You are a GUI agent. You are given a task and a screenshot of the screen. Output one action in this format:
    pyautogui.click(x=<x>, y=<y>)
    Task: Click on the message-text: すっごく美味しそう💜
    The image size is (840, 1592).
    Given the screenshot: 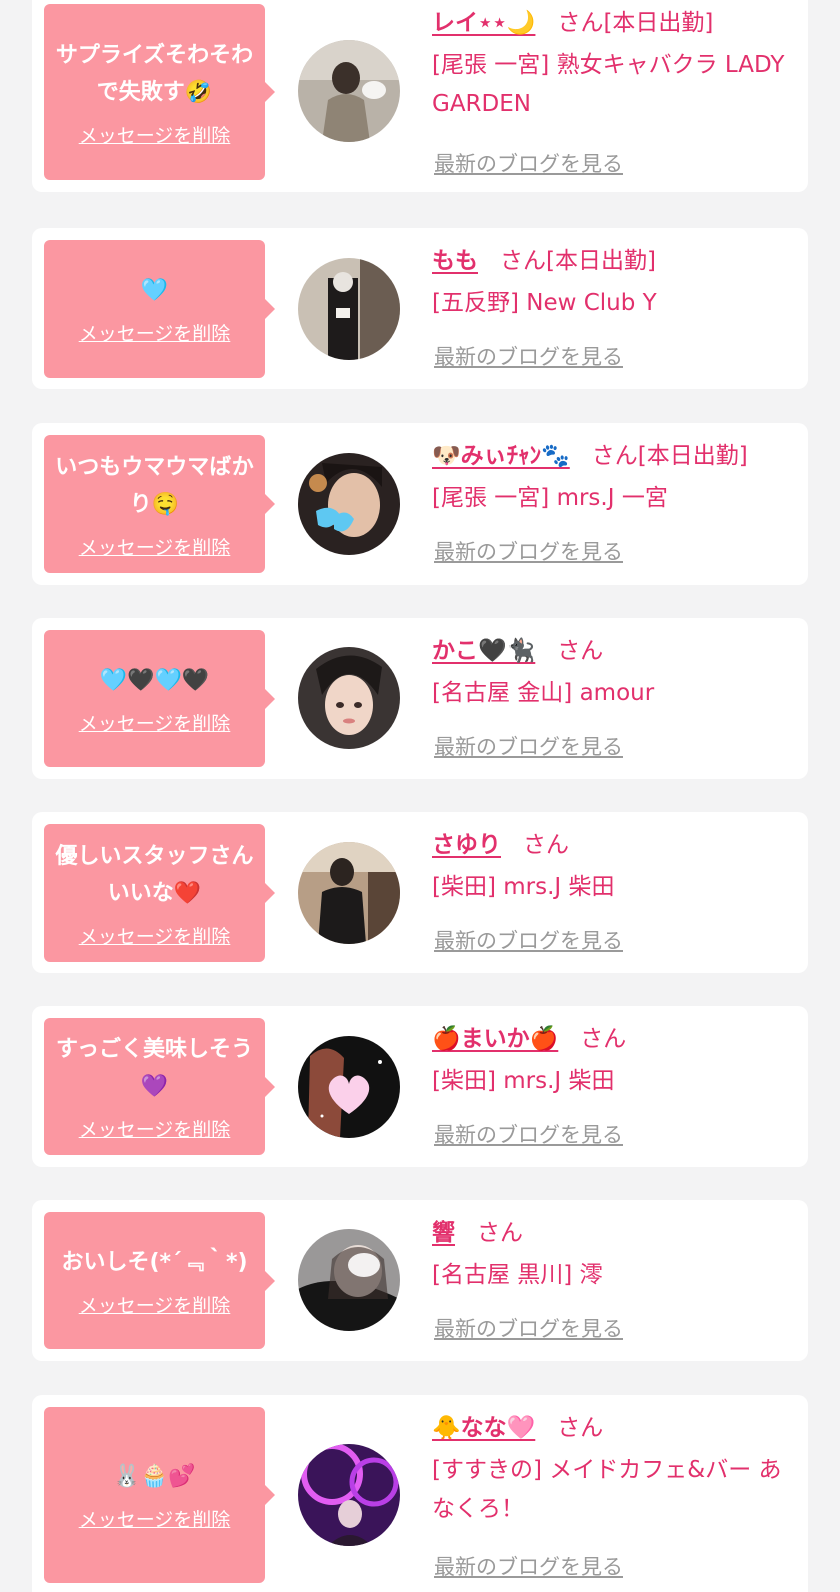 What is the action you would take?
    pyautogui.click(x=154, y=1068)
    